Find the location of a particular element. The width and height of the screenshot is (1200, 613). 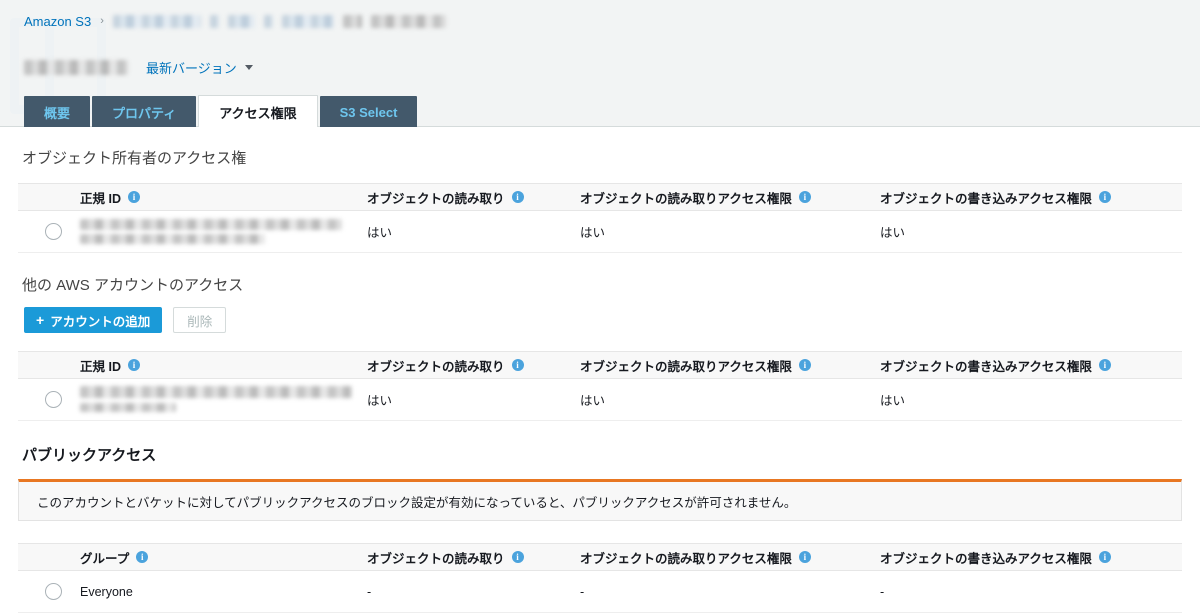

accounts-col-select is located at coordinates (49, 365).